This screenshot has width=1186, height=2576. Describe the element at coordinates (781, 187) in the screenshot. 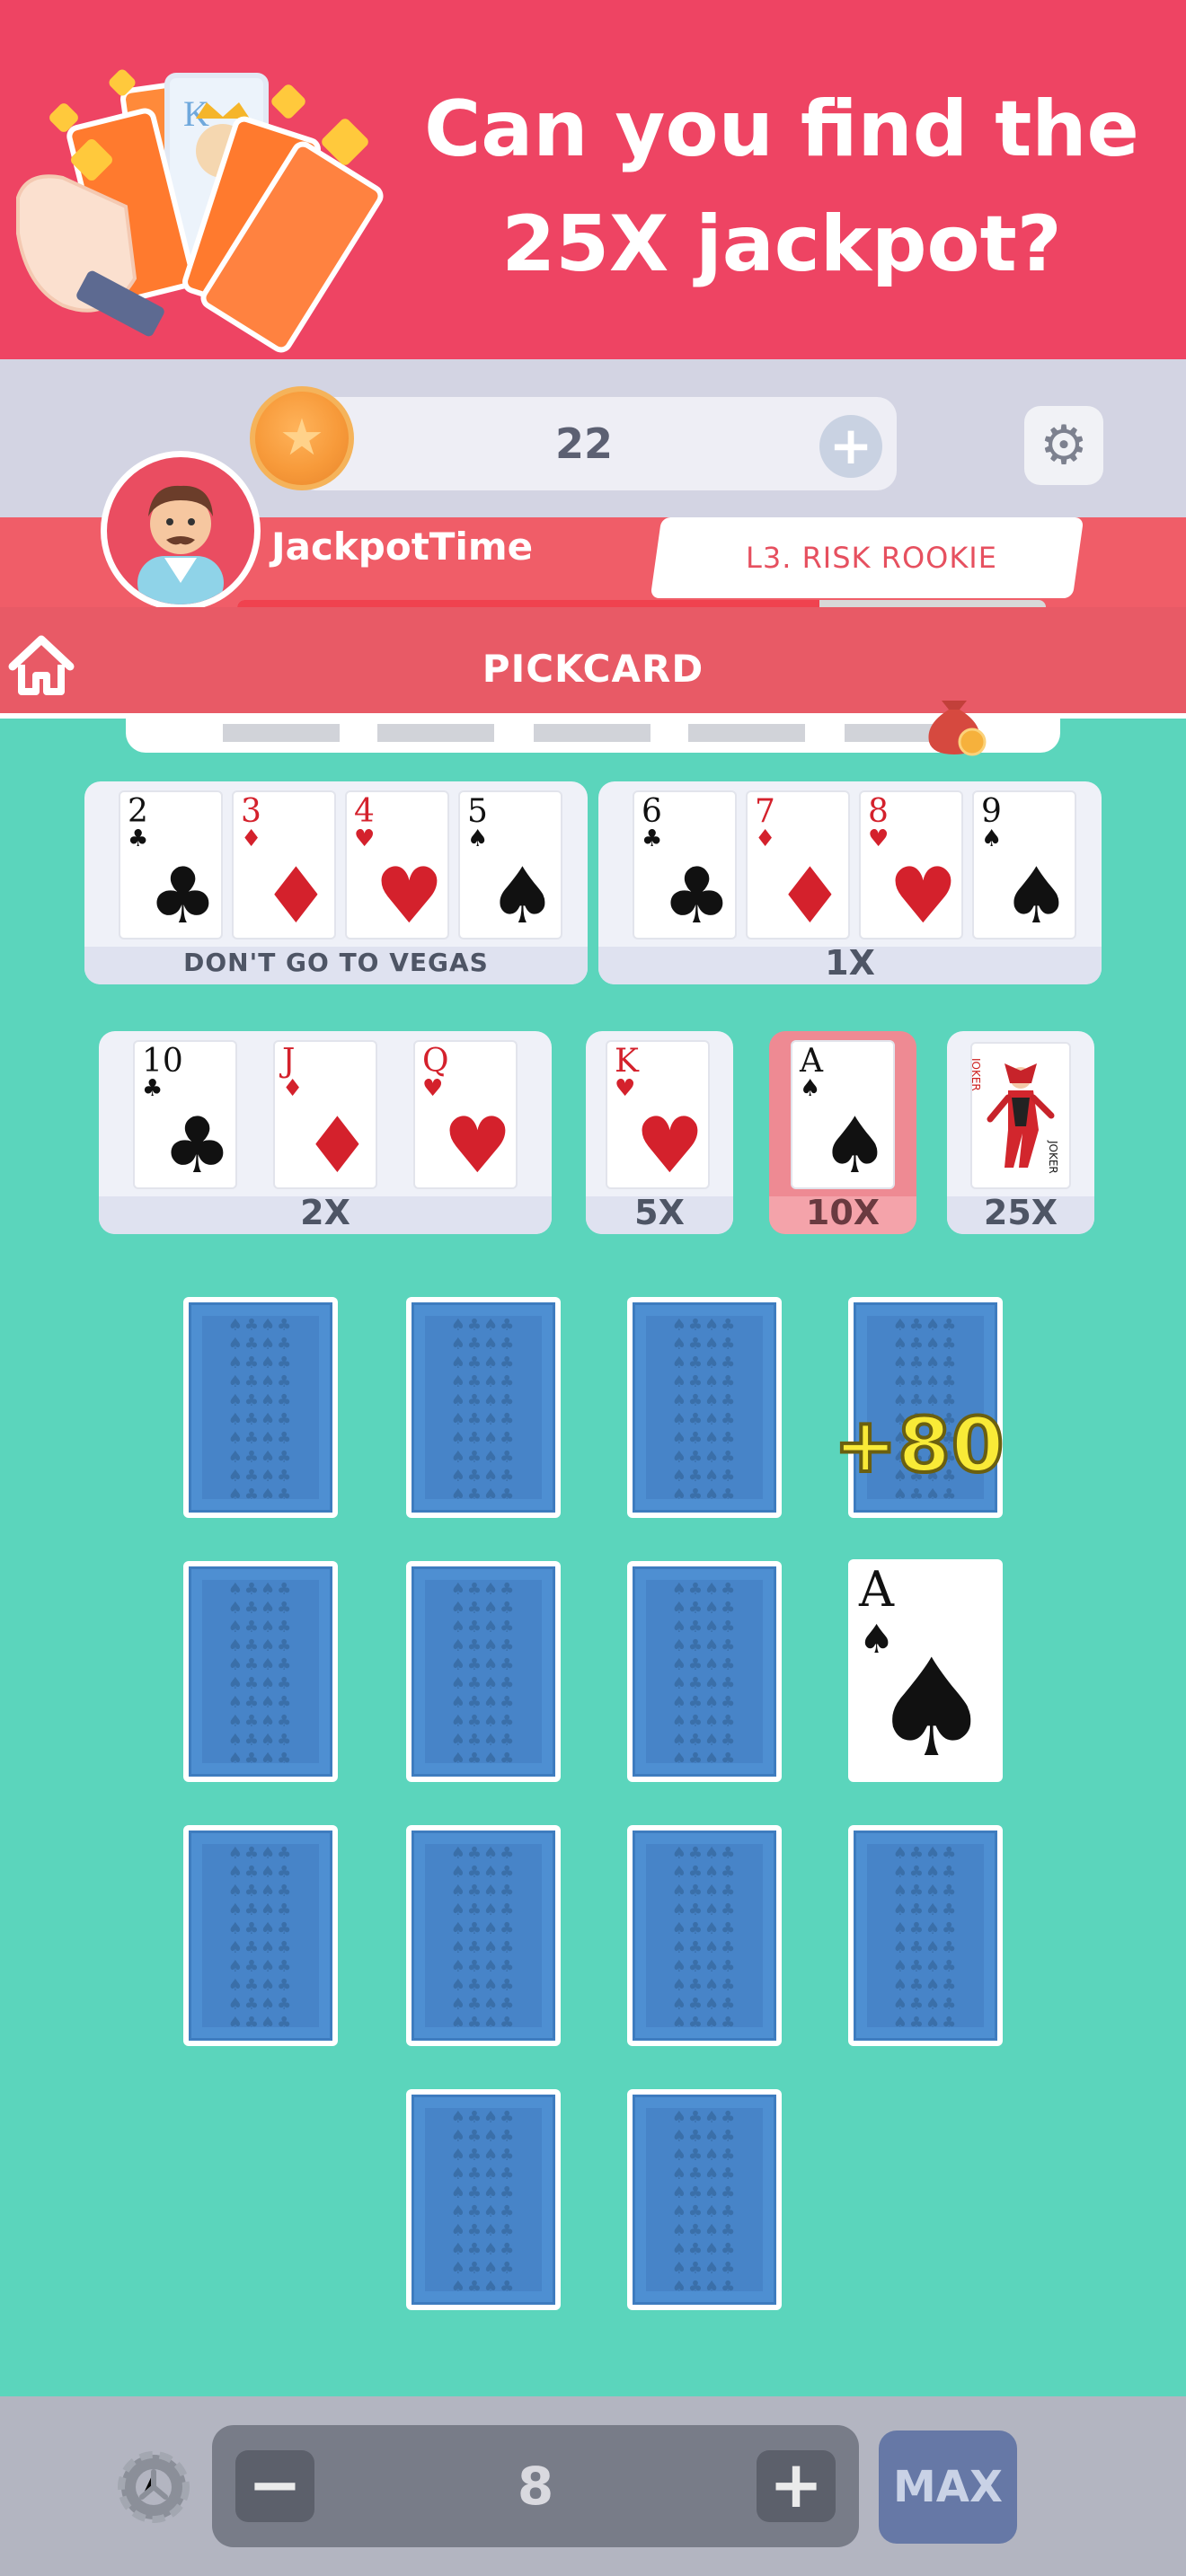

I see `banner-headline: Can you find the 25X jackpot?` at that location.